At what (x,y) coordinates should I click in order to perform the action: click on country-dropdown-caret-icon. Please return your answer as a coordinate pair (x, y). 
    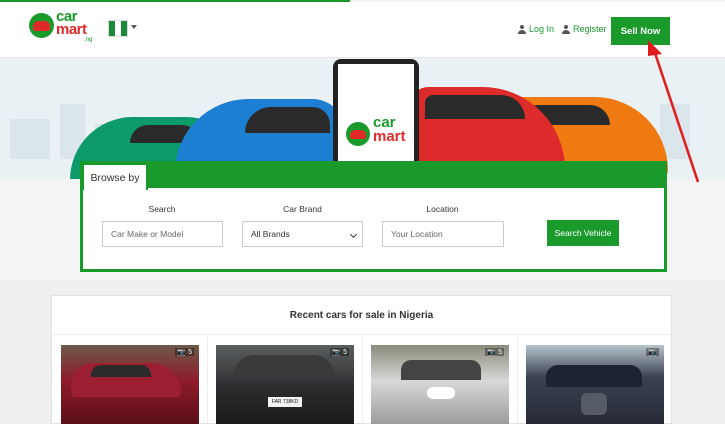
    Looking at the image, I should click on (134, 27).